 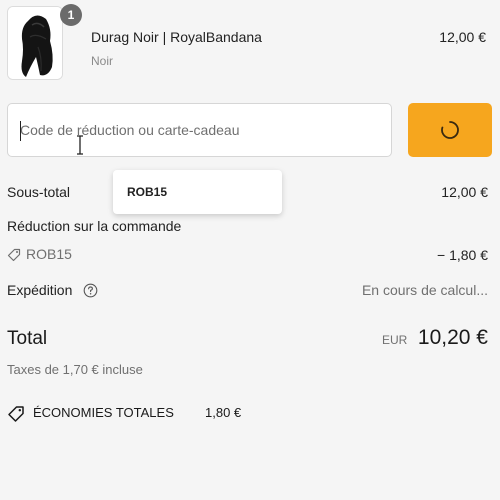 I want to click on total-label: Total, so click(x=27, y=338).